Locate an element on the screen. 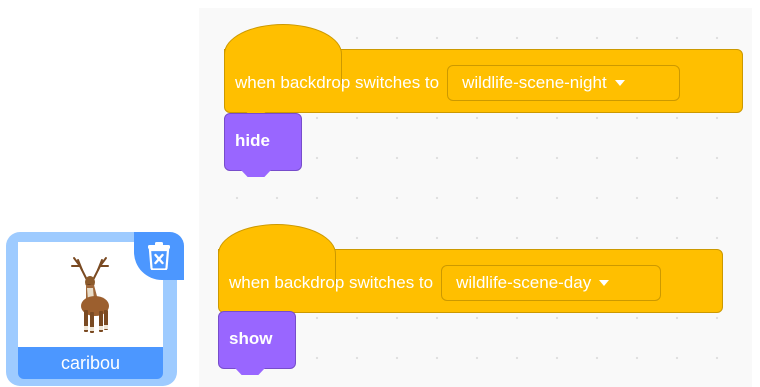 This screenshot has width=760, height=387. show-block-label: show is located at coordinates (251, 338).